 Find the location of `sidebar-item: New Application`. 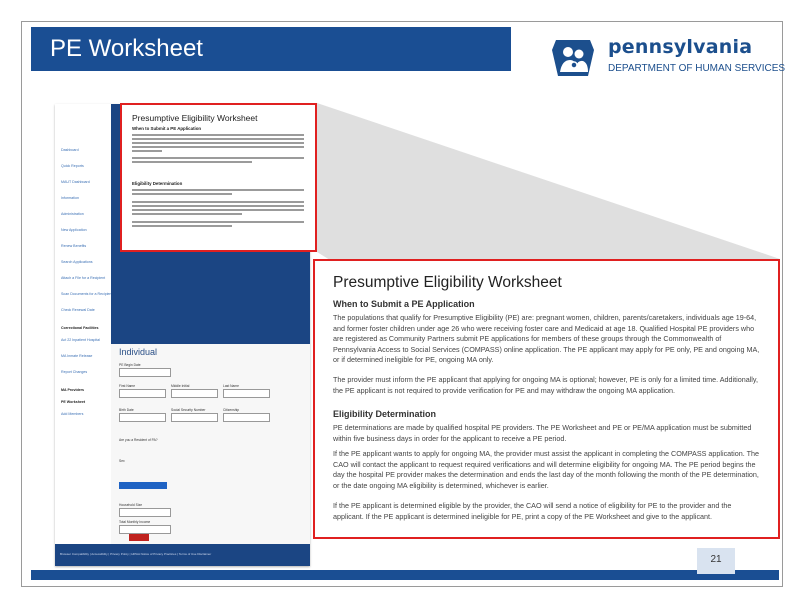

sidebar-item: New Application is located at coordinates (74, 230).